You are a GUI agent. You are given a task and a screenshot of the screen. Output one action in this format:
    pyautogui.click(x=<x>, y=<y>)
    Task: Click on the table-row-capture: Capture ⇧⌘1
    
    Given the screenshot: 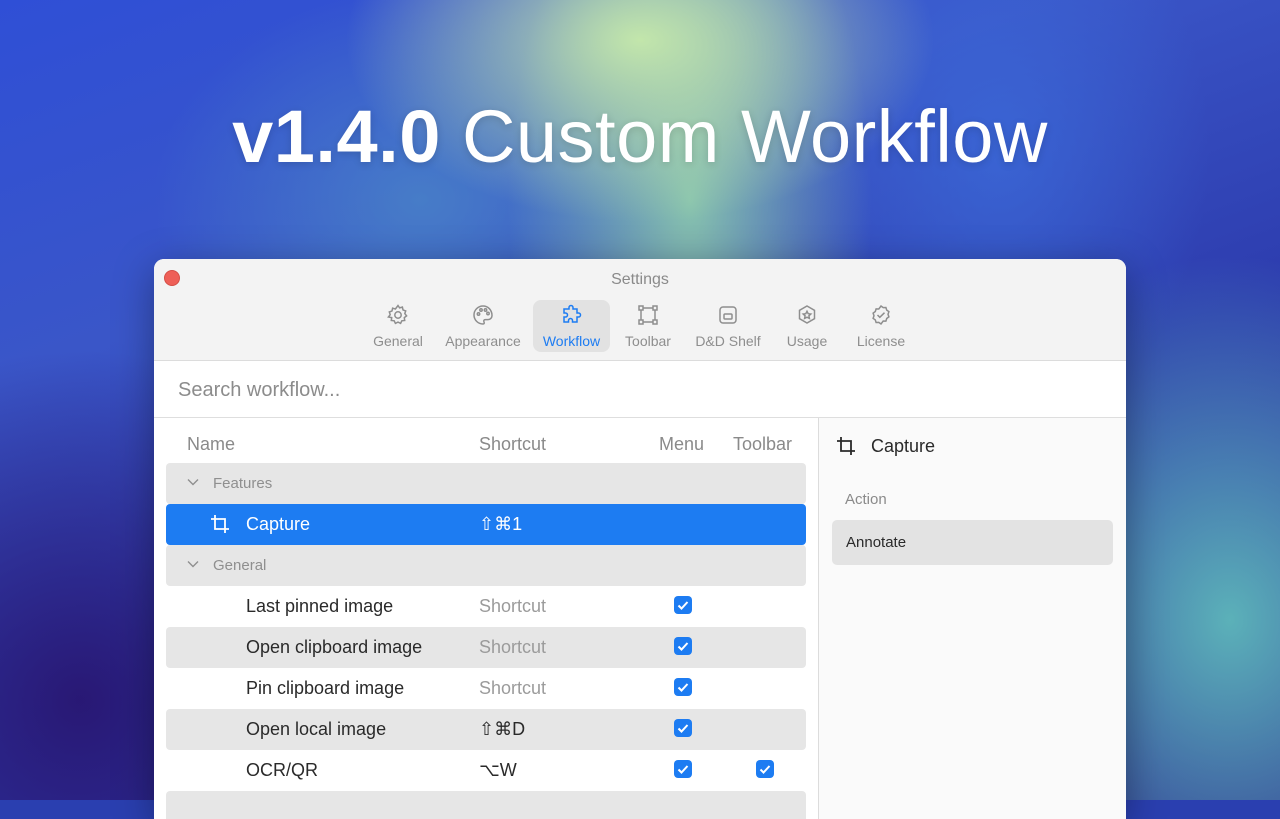 What is the action you would take?
    pyautogui.click(x=486, y=524)
    